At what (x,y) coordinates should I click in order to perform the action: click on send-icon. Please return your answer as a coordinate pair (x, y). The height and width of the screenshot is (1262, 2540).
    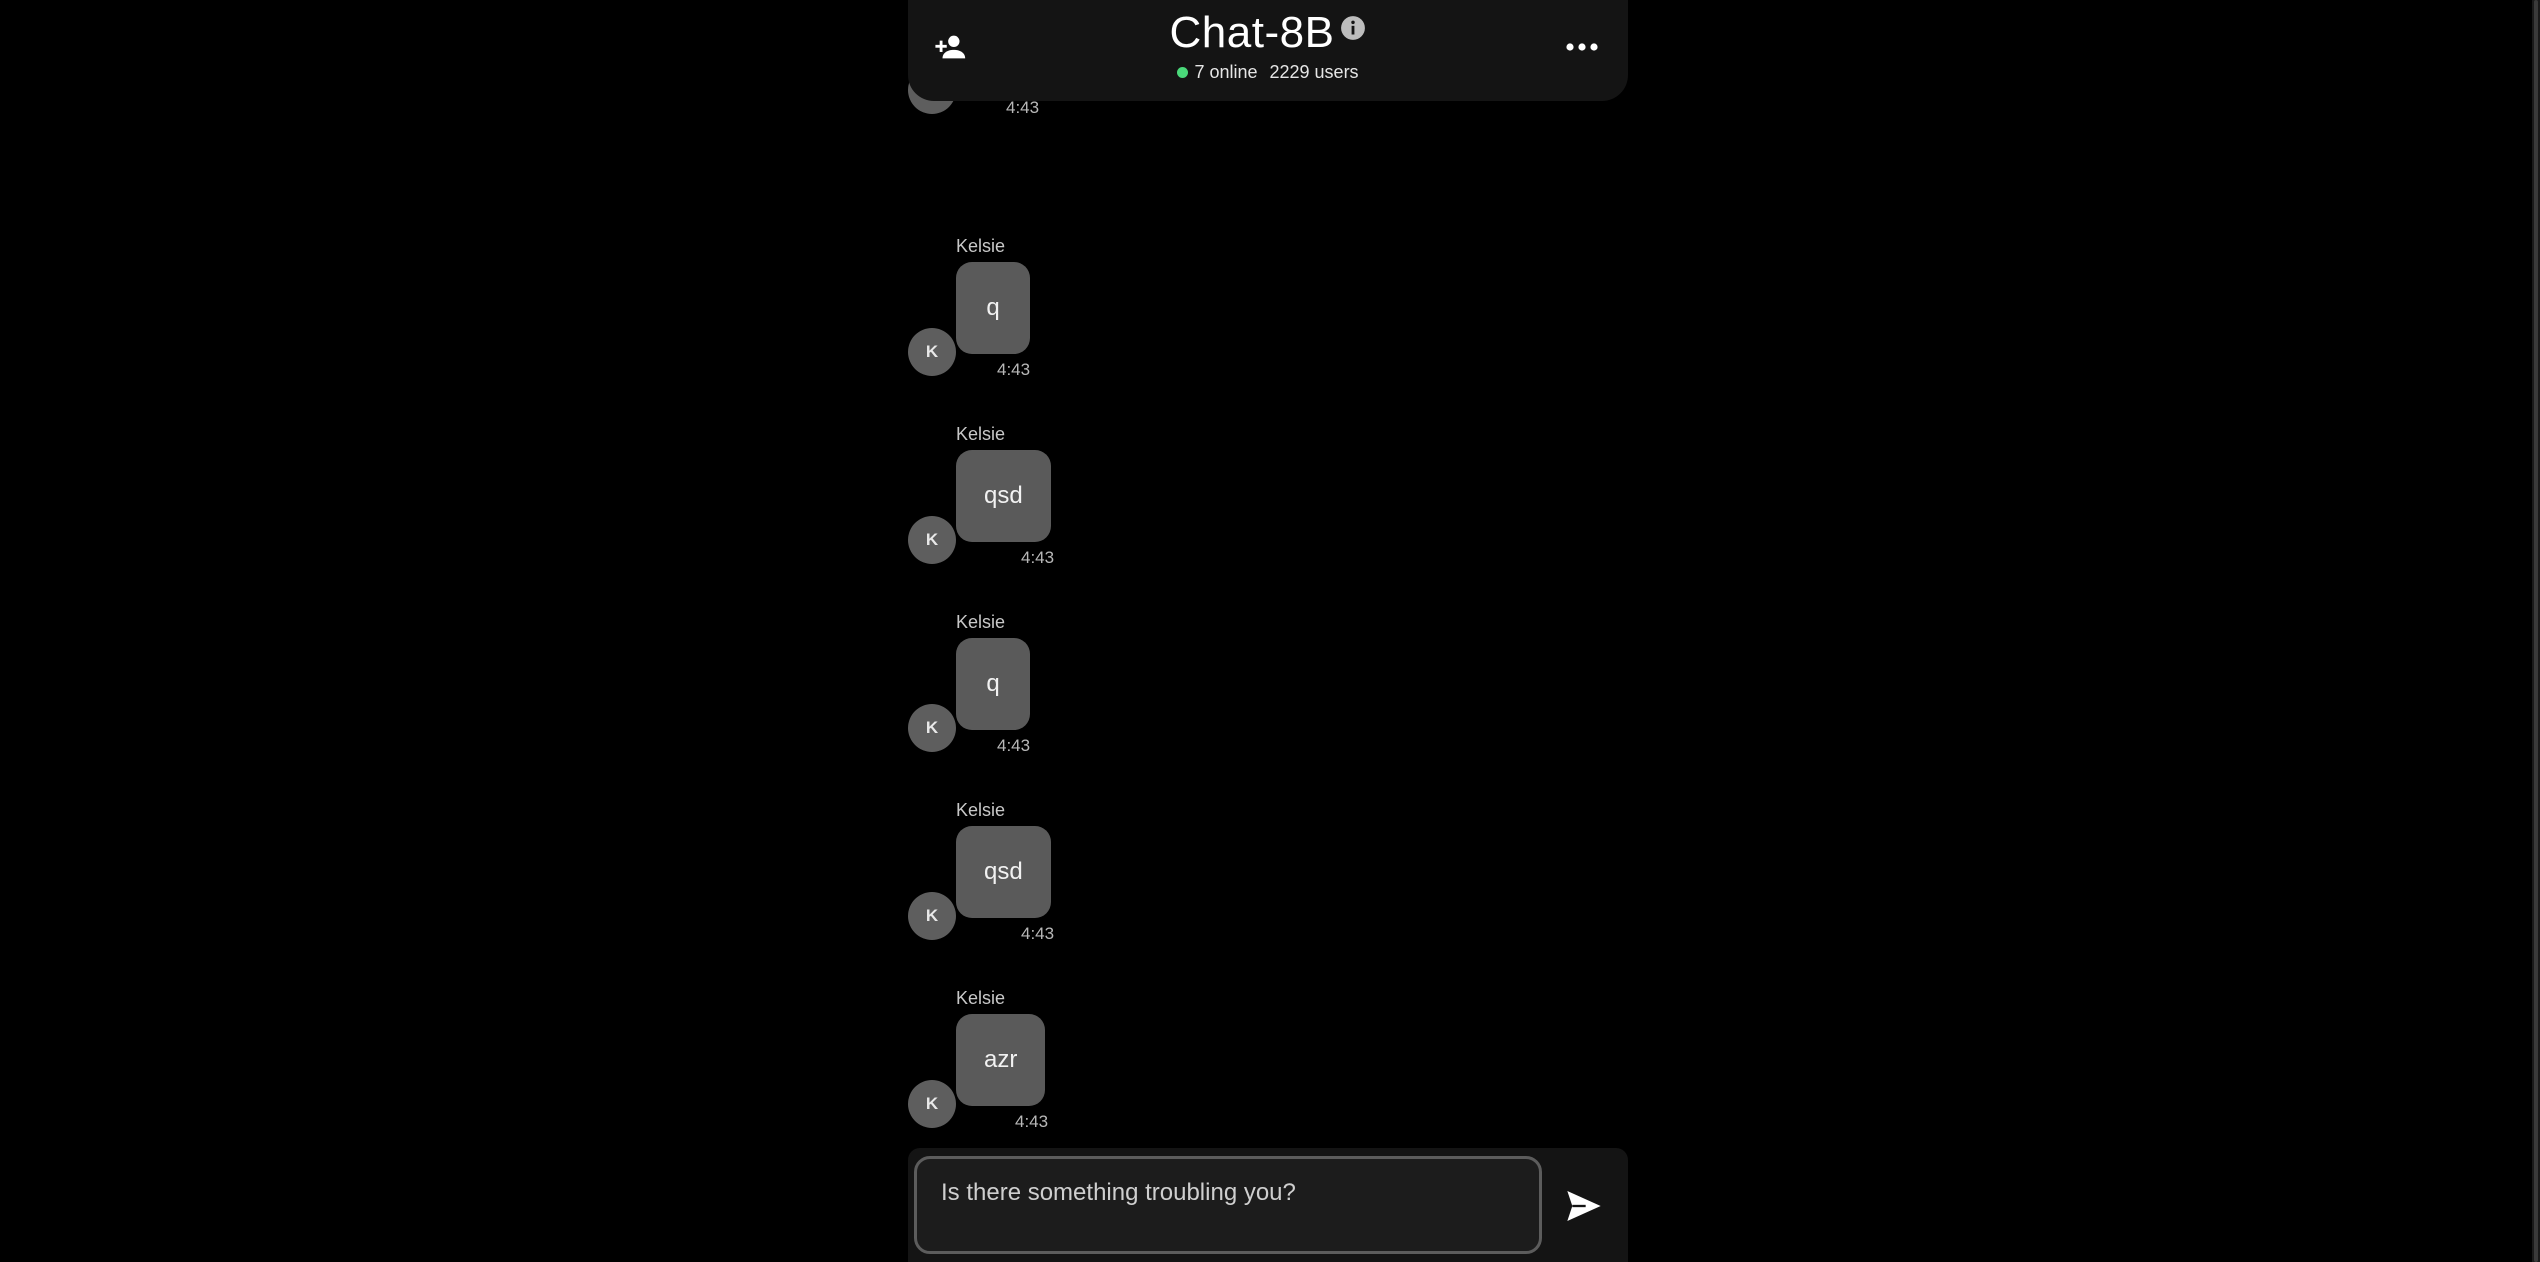
    Looking at the image, I should click on (1584, 1206).